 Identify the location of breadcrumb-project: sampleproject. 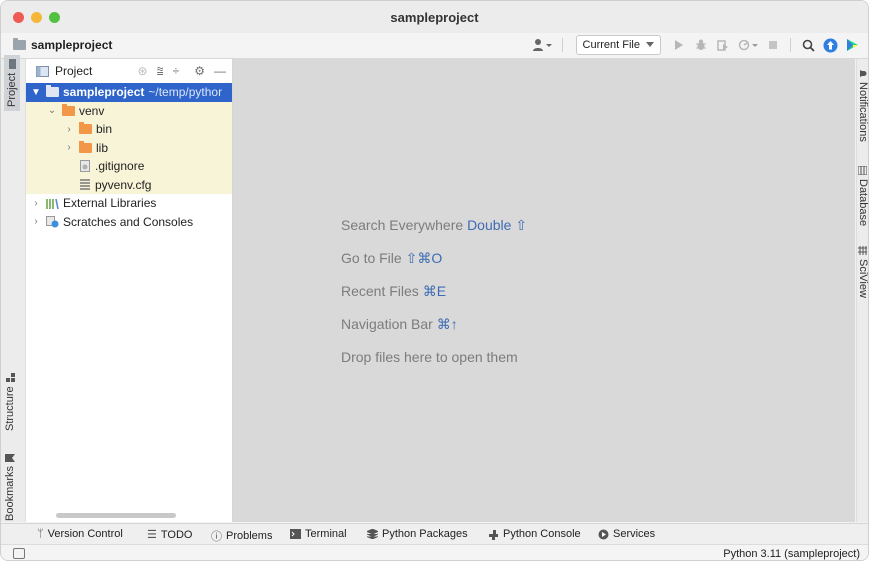
(72, 45).